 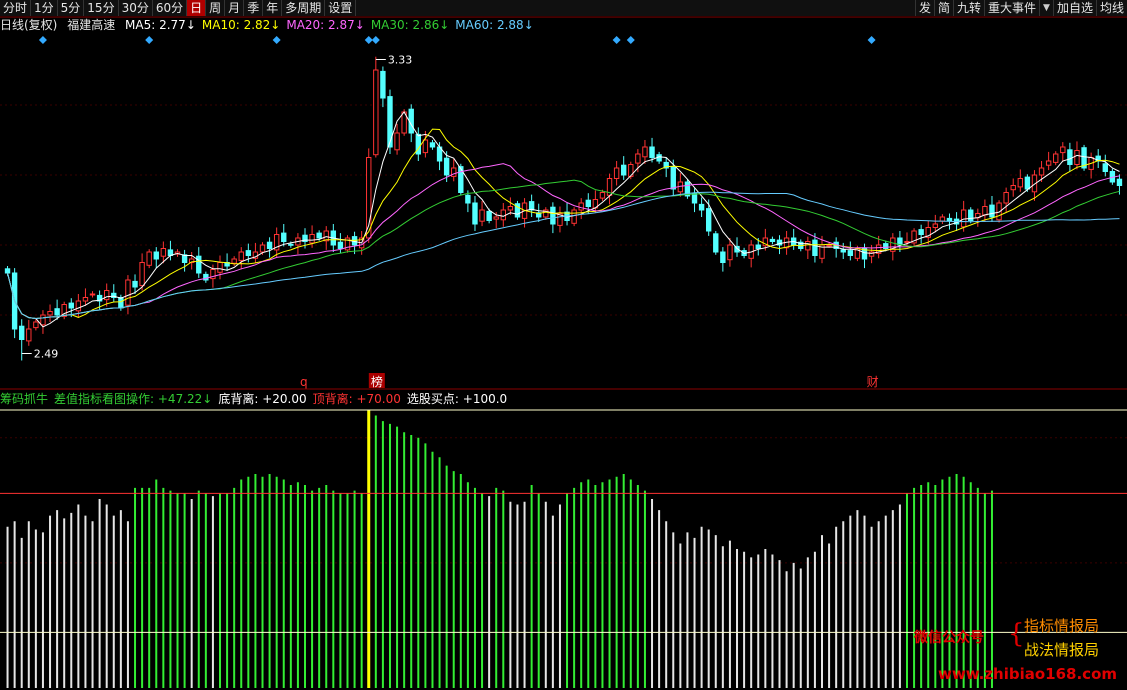 What do you see at coordinates (377, 381) in the screenshot?
I see `event-marker-1: 榜` at bounding box center [377, 381].